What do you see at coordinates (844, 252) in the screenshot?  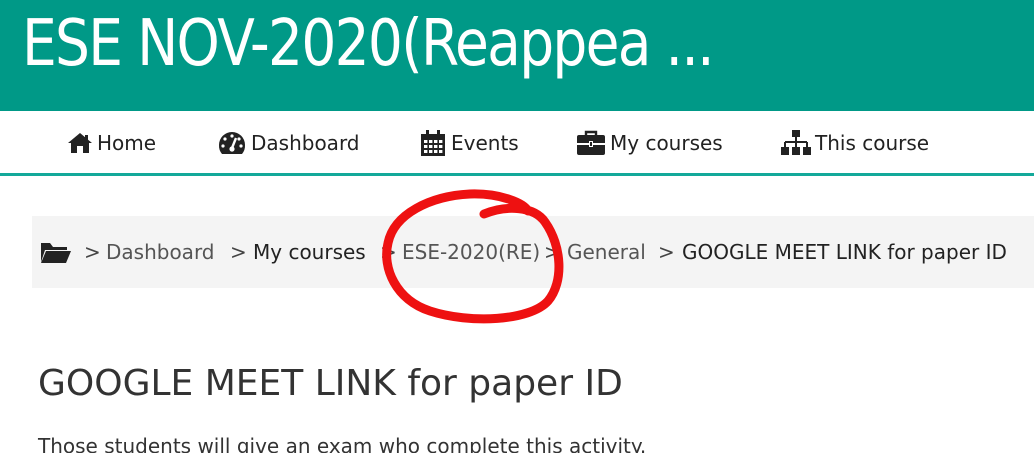 I see `breadcrumb-item-current: GOOGLE MEET LINK for paper ID` at bounding box center [844, 252].